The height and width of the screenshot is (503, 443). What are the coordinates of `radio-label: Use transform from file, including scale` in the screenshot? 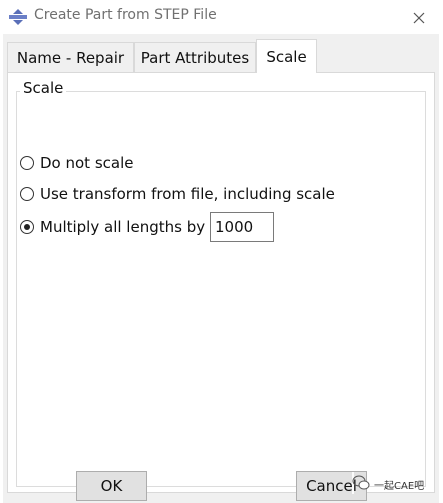 It's located at (187, 194).